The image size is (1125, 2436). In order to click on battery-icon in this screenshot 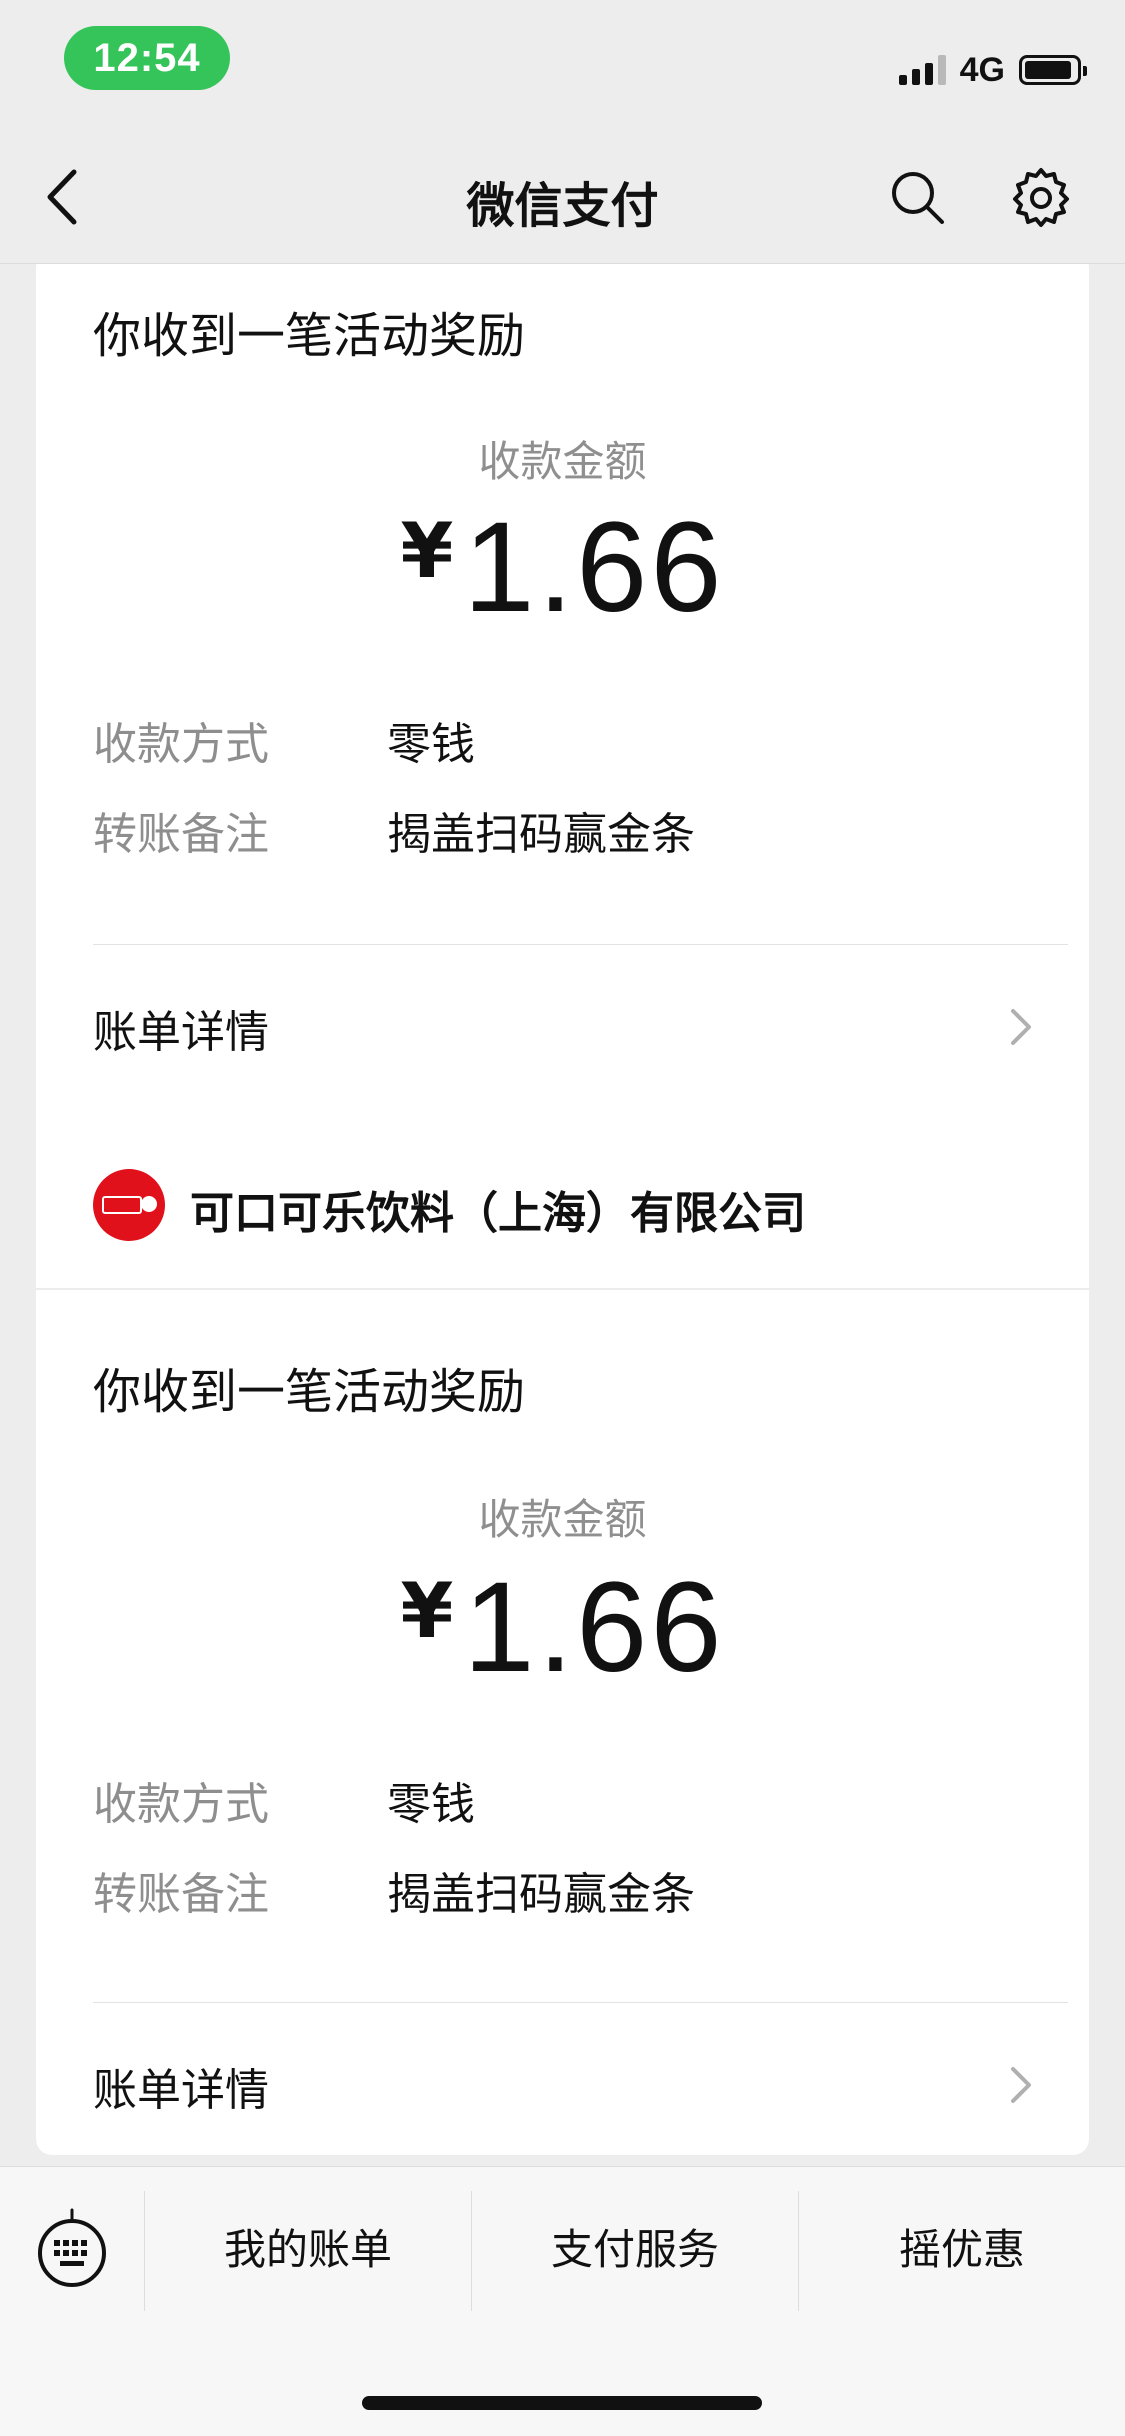, I will do `click(1053, 70)`.